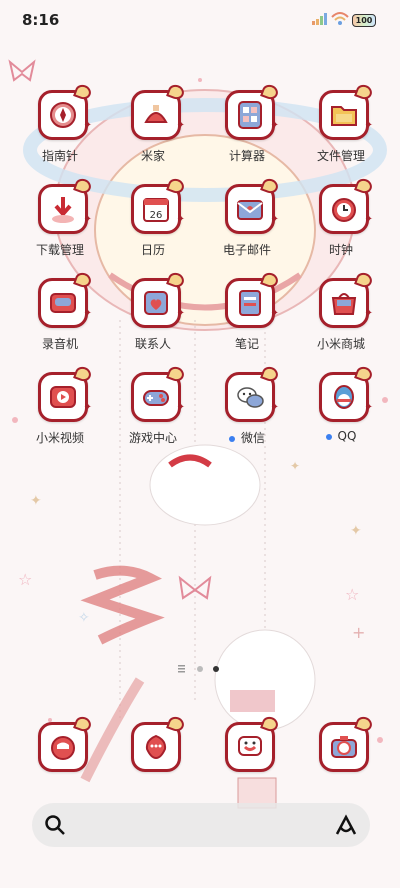  I want to click on dock-messages, so click(153, 743).